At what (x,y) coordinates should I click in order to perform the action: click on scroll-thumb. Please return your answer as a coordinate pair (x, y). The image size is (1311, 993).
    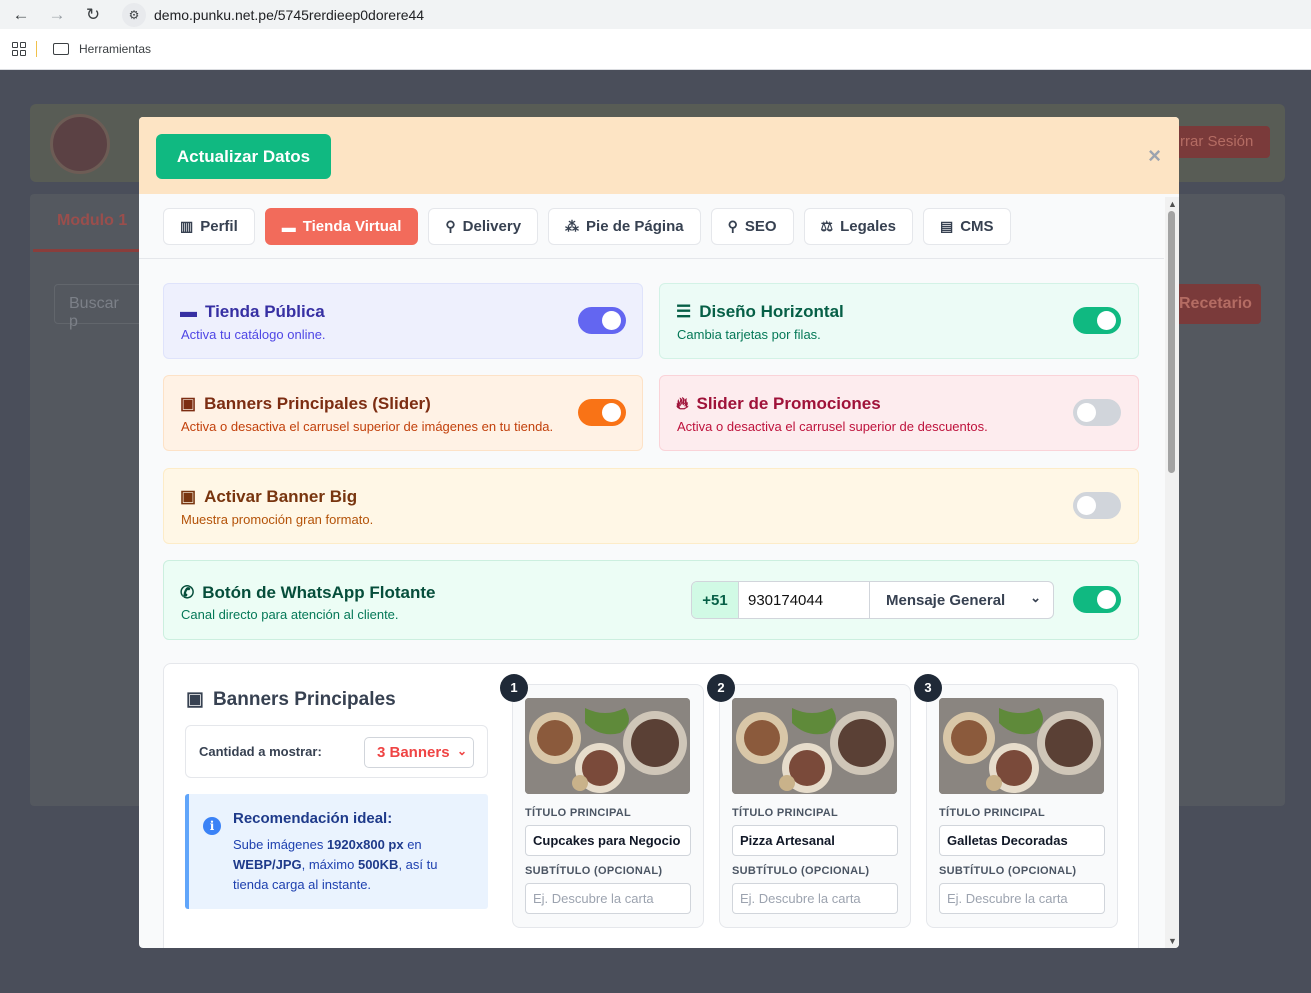
    Looking at the image, I should click on (1171, 342).